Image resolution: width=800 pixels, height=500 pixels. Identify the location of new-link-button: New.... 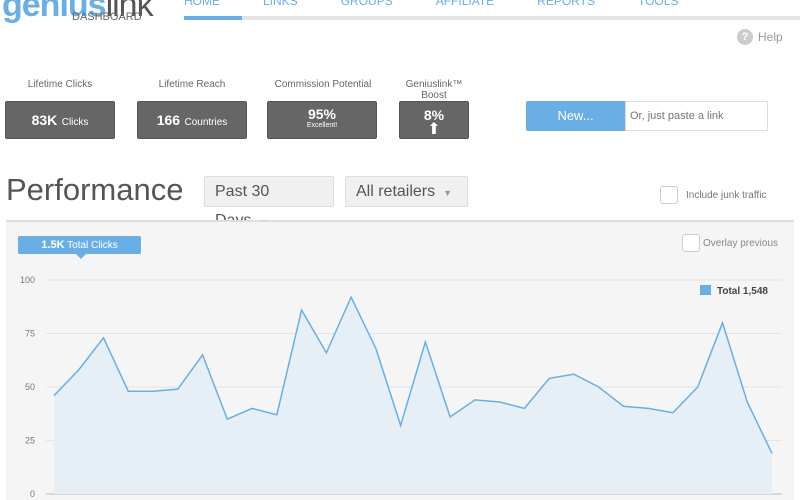
(575, 116).